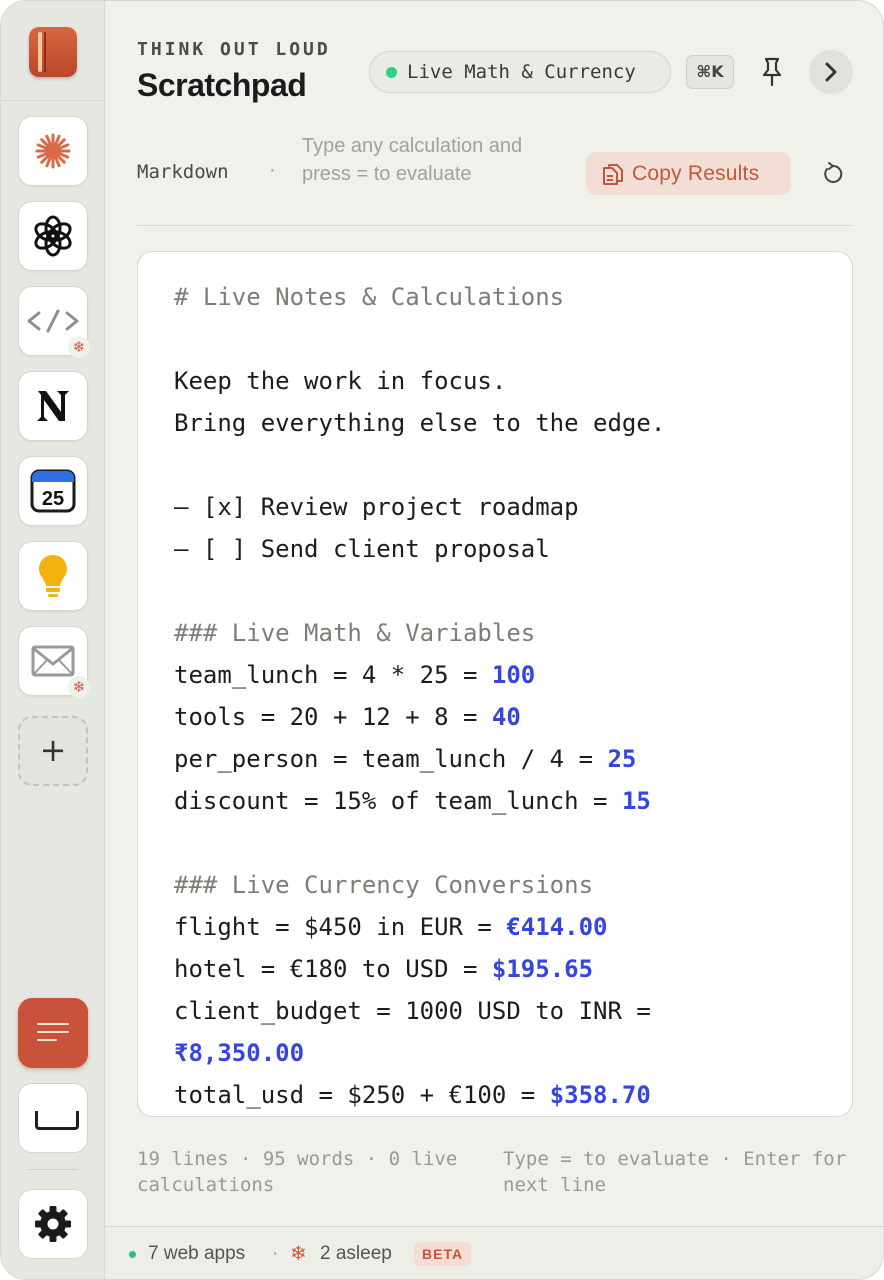 The image size is (884, 1280). What do you see at coordinates (356, 1253) in the screenshot?
I see `asleep-count: 2 asleep` at bounding box center [356, 1253].